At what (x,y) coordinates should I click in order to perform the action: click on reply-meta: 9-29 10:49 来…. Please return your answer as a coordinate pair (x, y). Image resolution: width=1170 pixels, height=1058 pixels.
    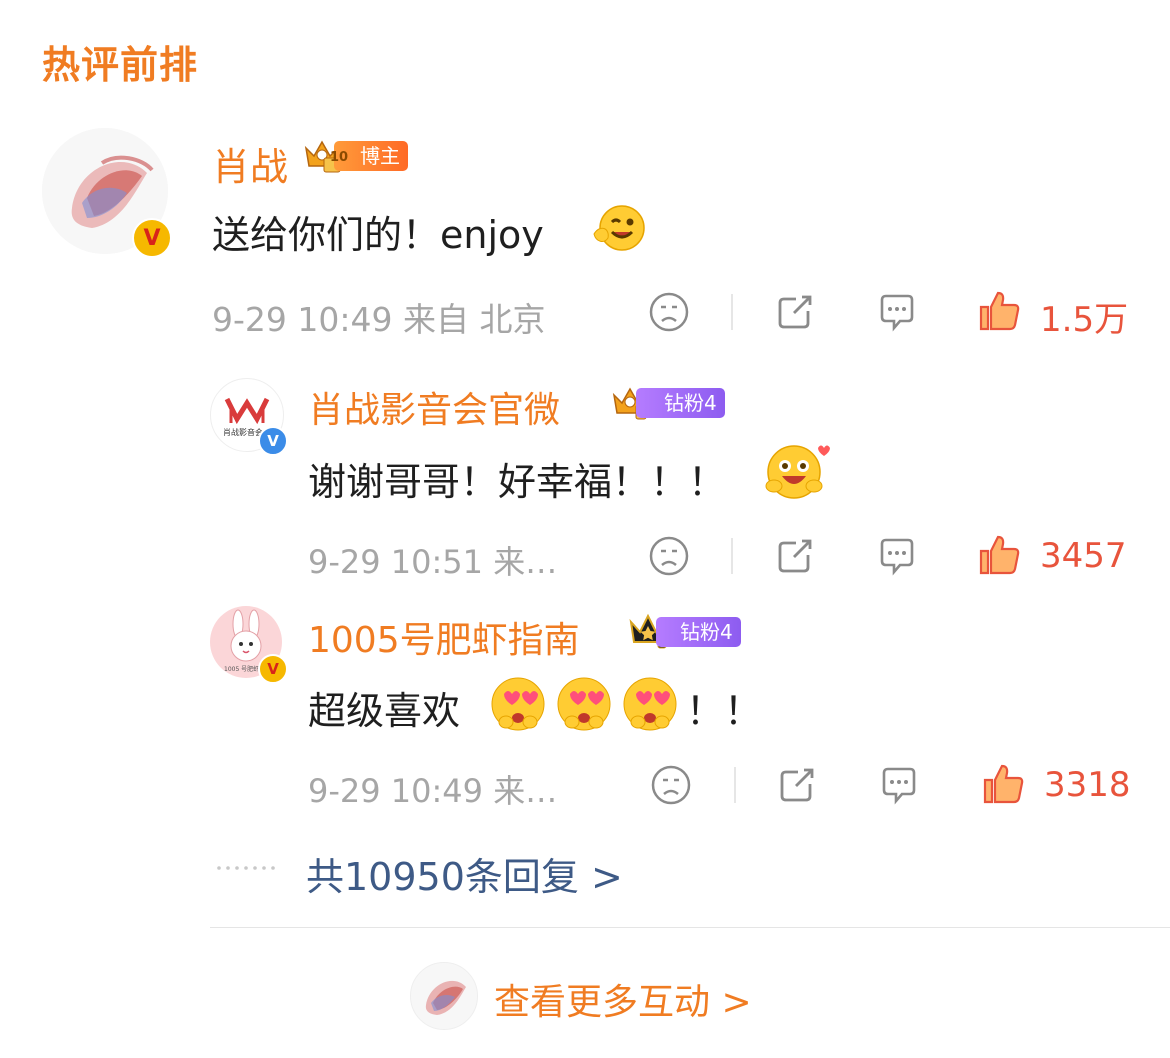
    Looking at the image, I should click on (433, 791).